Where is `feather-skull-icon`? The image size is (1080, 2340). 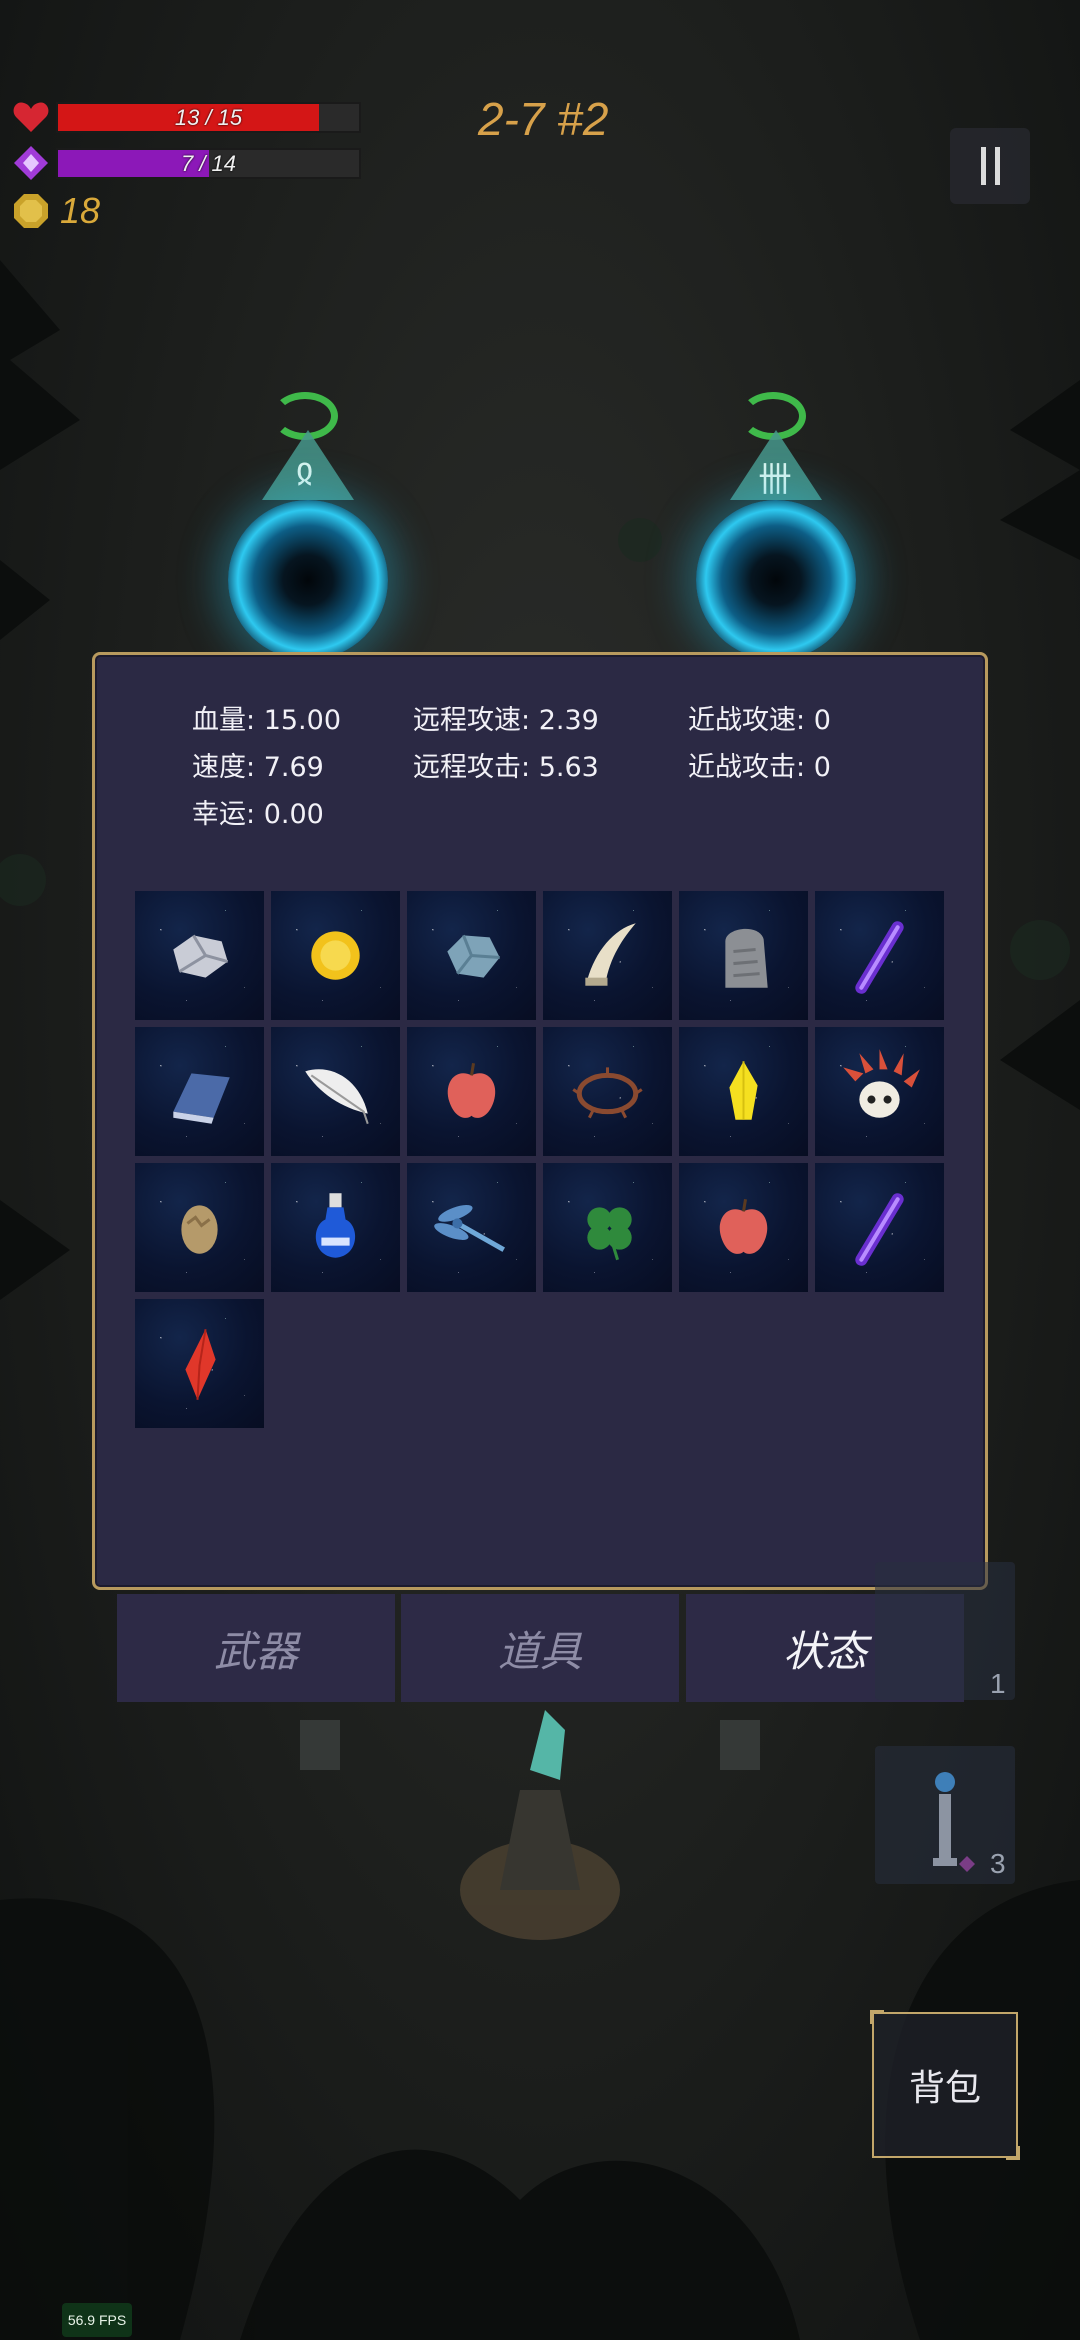 feather-skull-icon is located at coordinates (881, 1083).